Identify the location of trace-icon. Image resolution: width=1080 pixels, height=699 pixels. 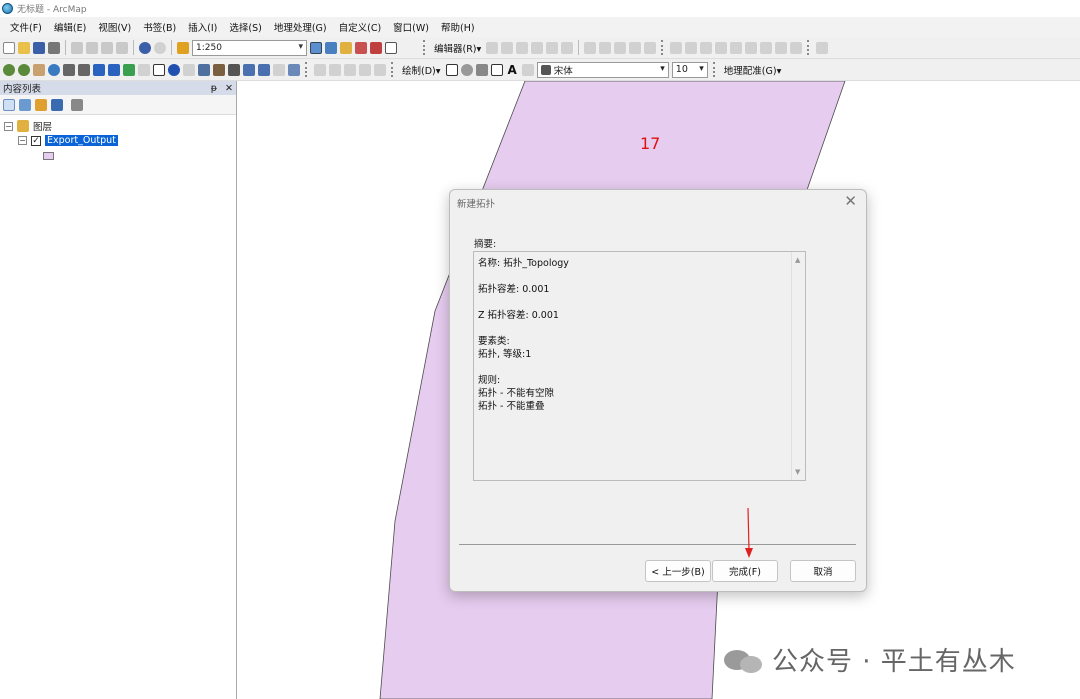
(552, 47).